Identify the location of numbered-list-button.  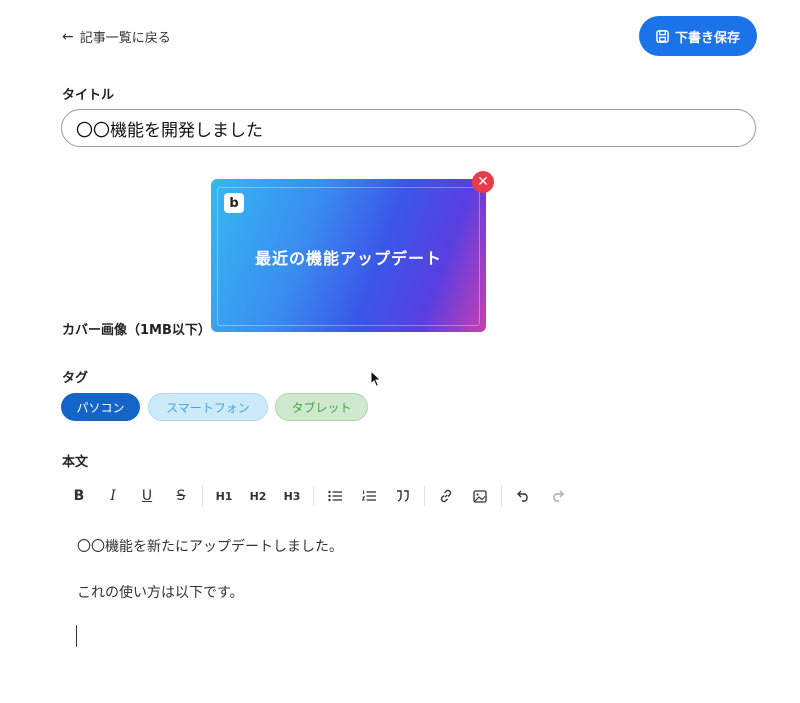
(369, 496).